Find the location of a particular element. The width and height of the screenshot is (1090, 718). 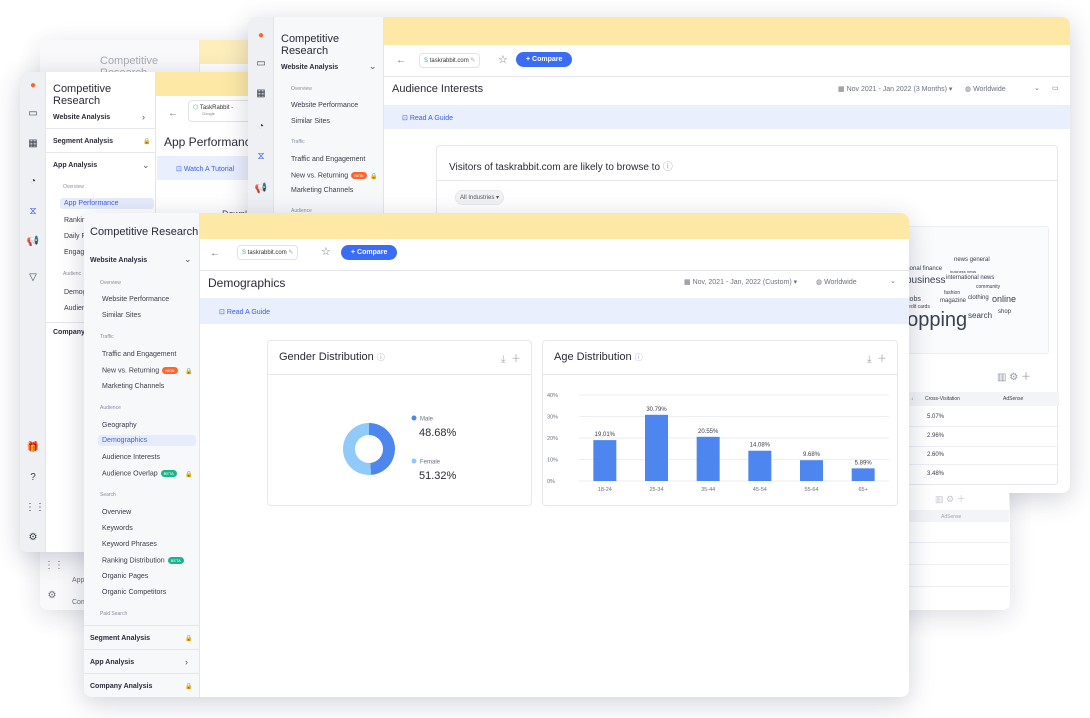

export-icon: ▥ is located at coordinates (1001, 377).